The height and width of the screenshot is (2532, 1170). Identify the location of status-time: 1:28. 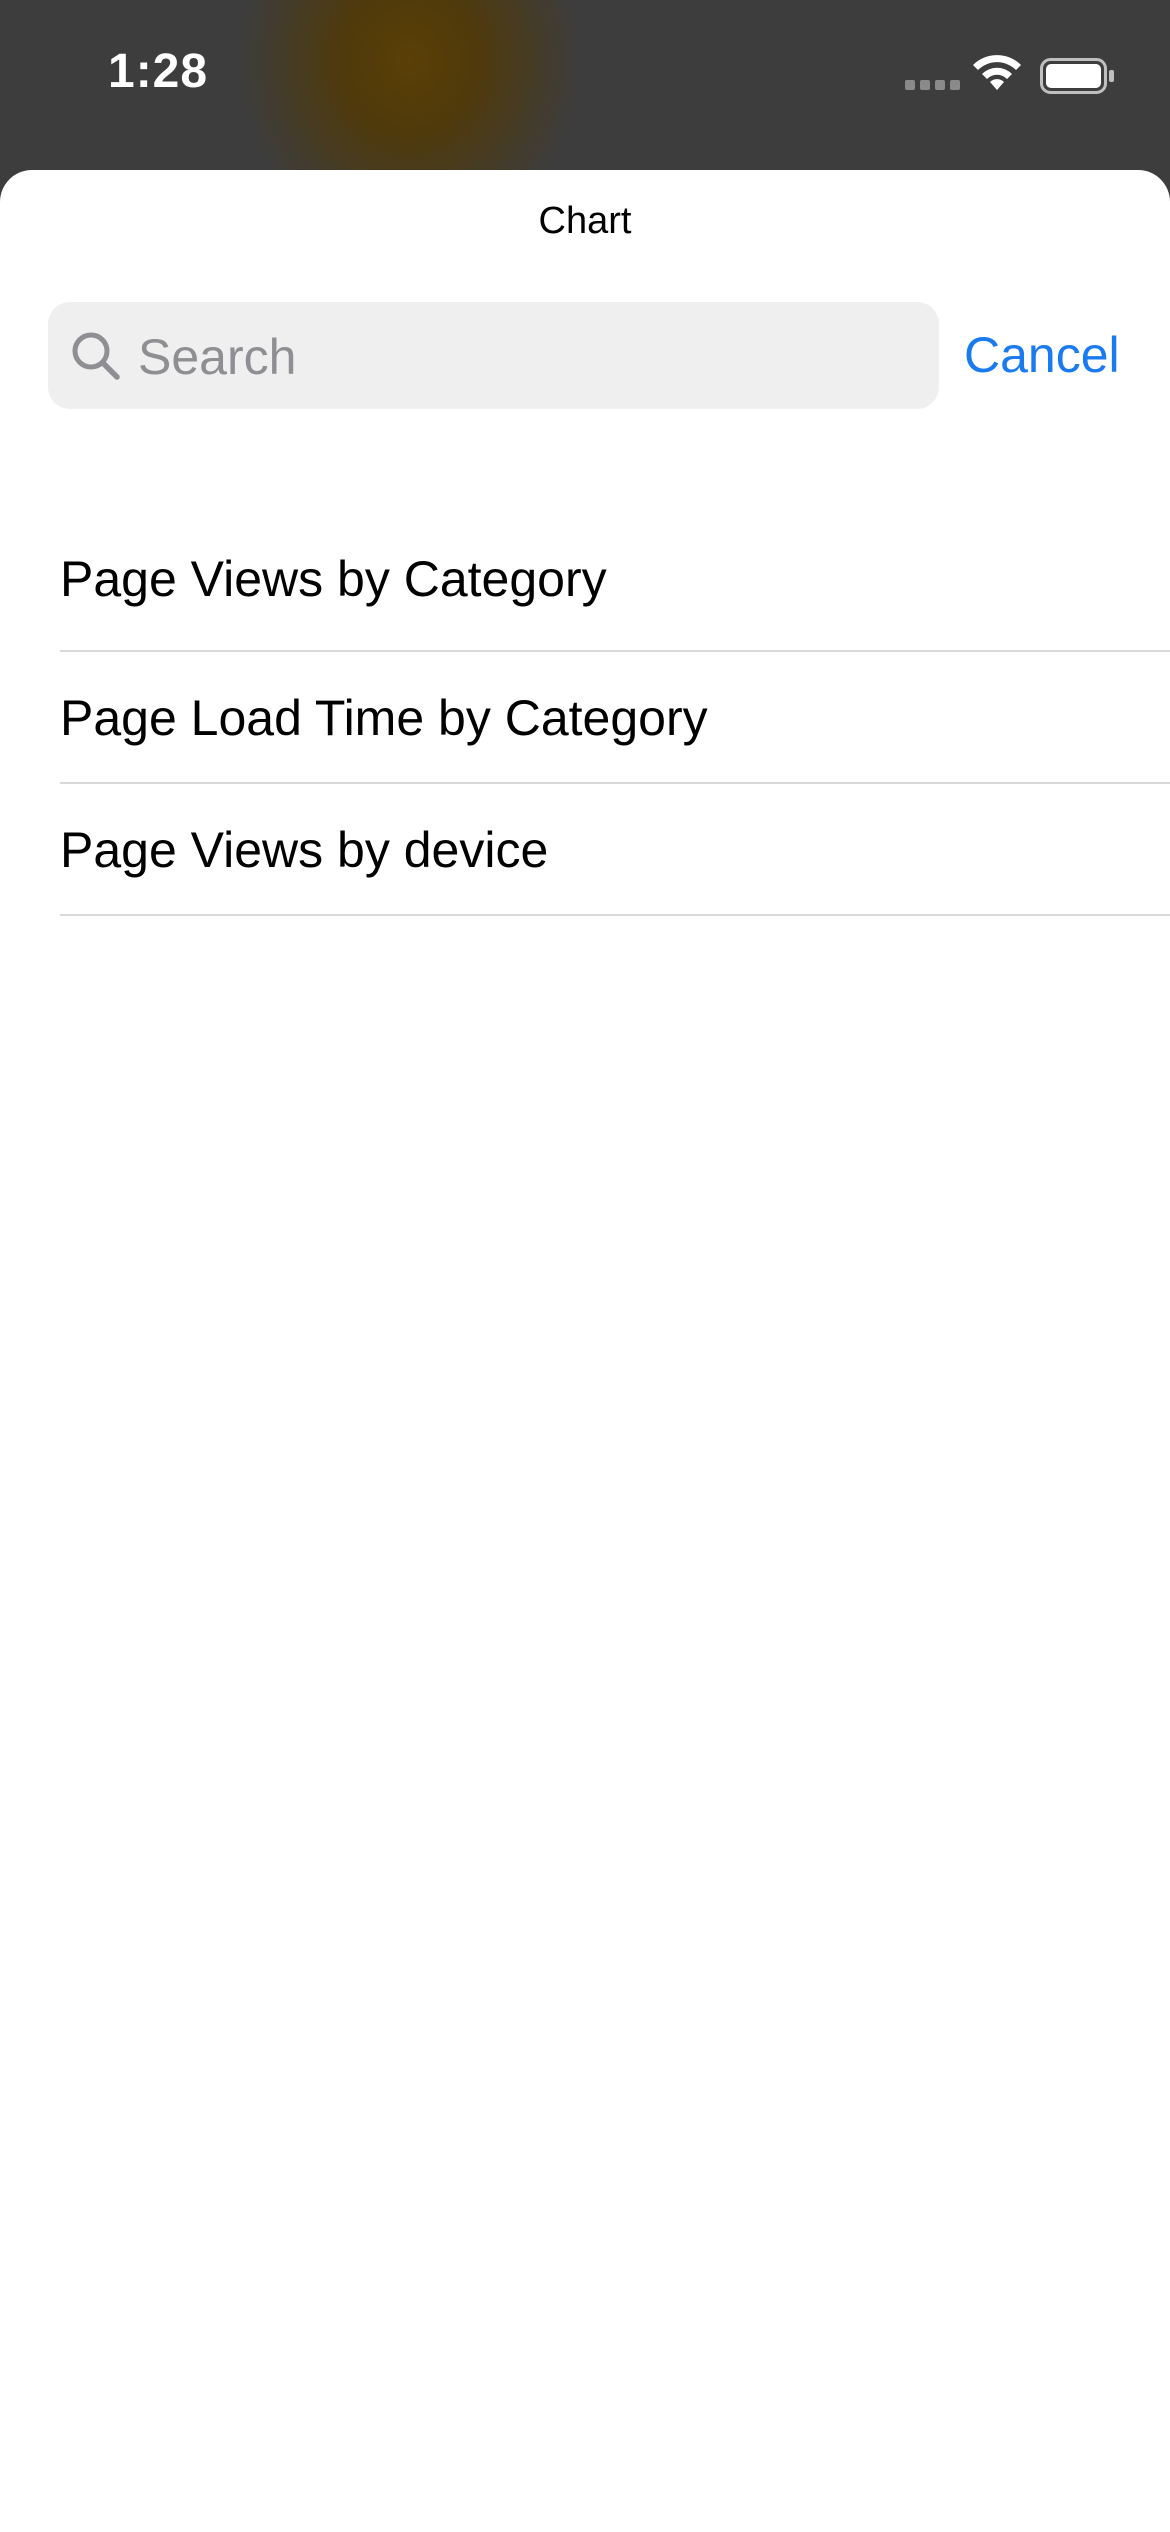
(158, 71).